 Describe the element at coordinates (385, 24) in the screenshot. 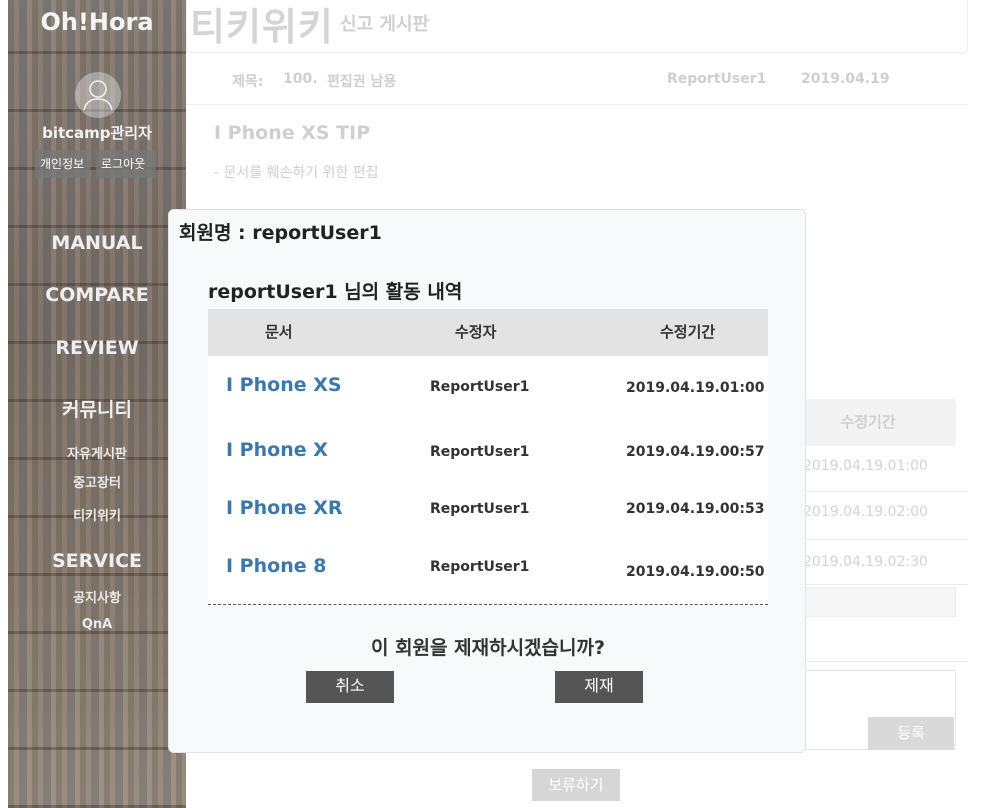

I see `page-subtitle: 신고 게시판` at that location.